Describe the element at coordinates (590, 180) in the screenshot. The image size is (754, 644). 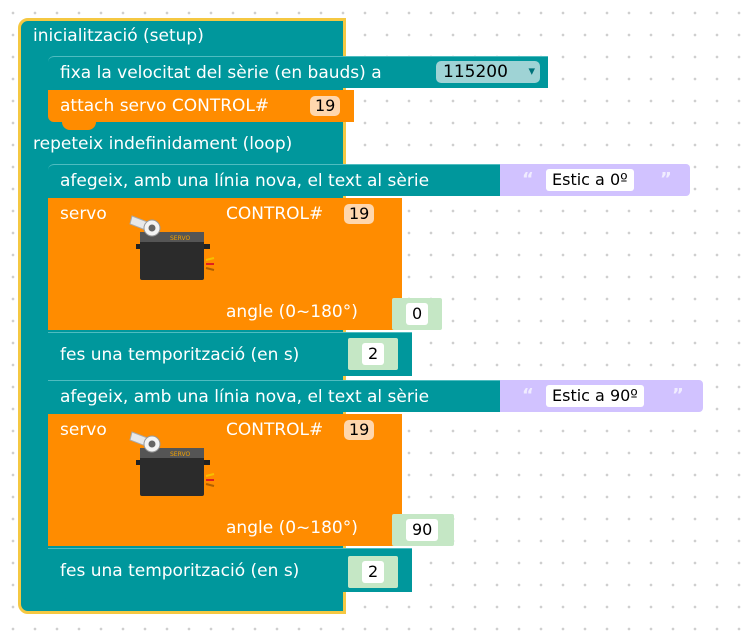
I see `text-value-1: Estic a 0º` at that location.